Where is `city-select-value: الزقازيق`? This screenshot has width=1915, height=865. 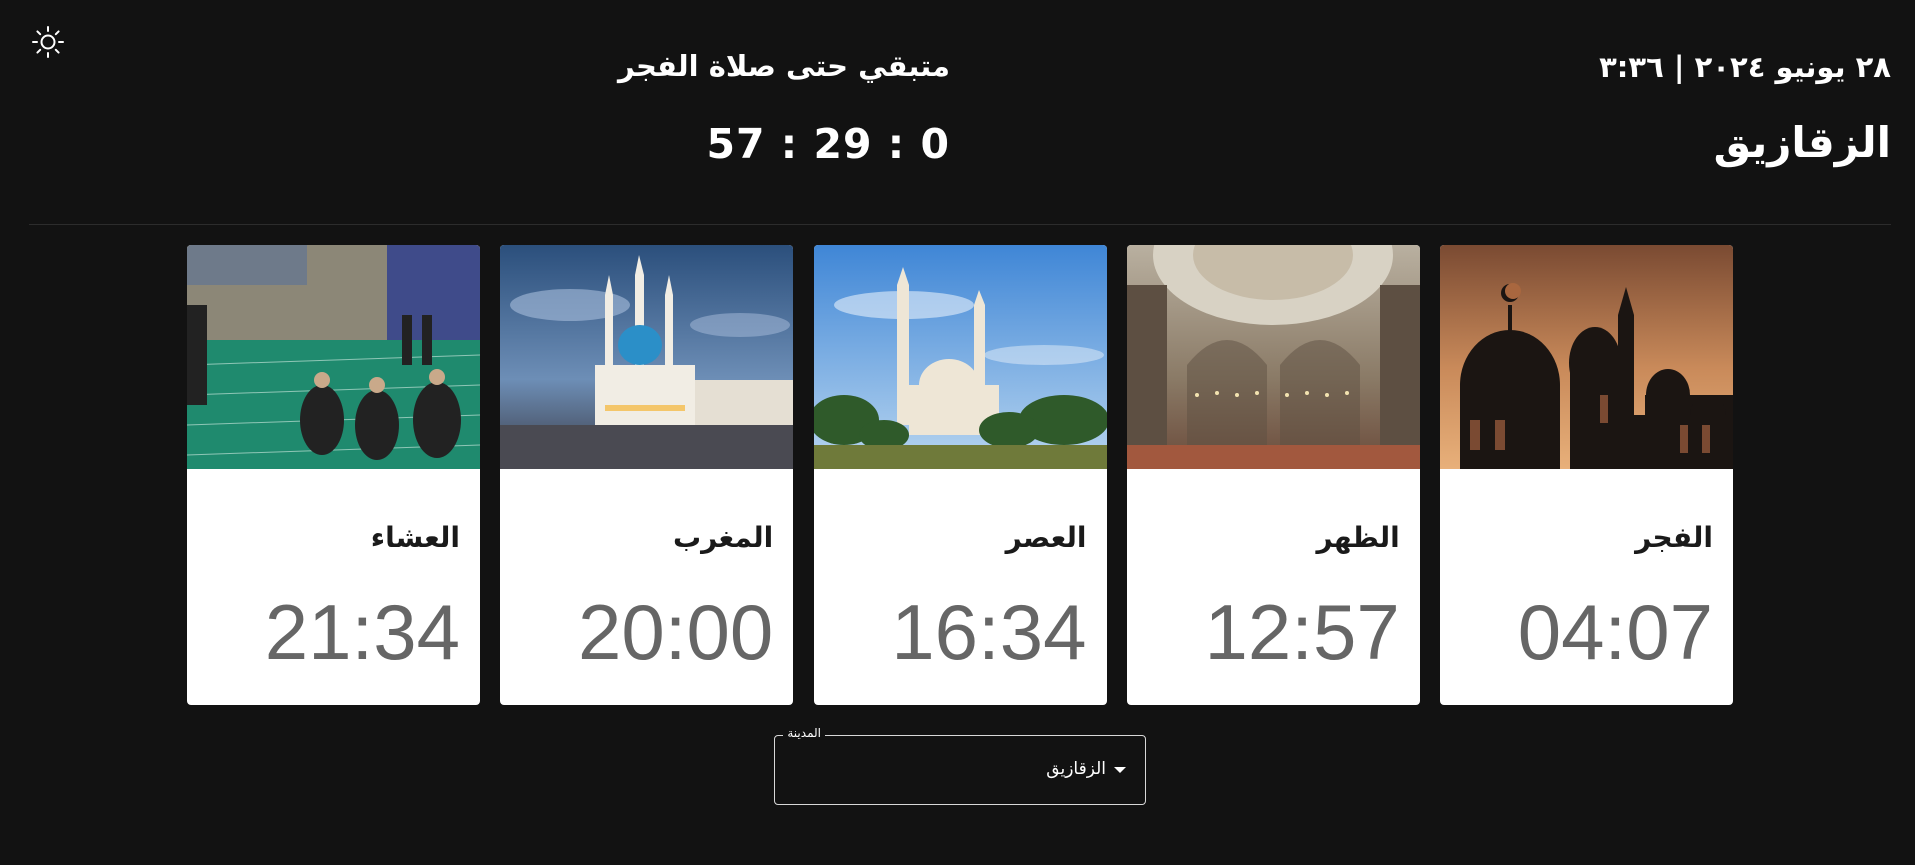
city-select-value: الزقازيق is located at coordinates (1076, 769).